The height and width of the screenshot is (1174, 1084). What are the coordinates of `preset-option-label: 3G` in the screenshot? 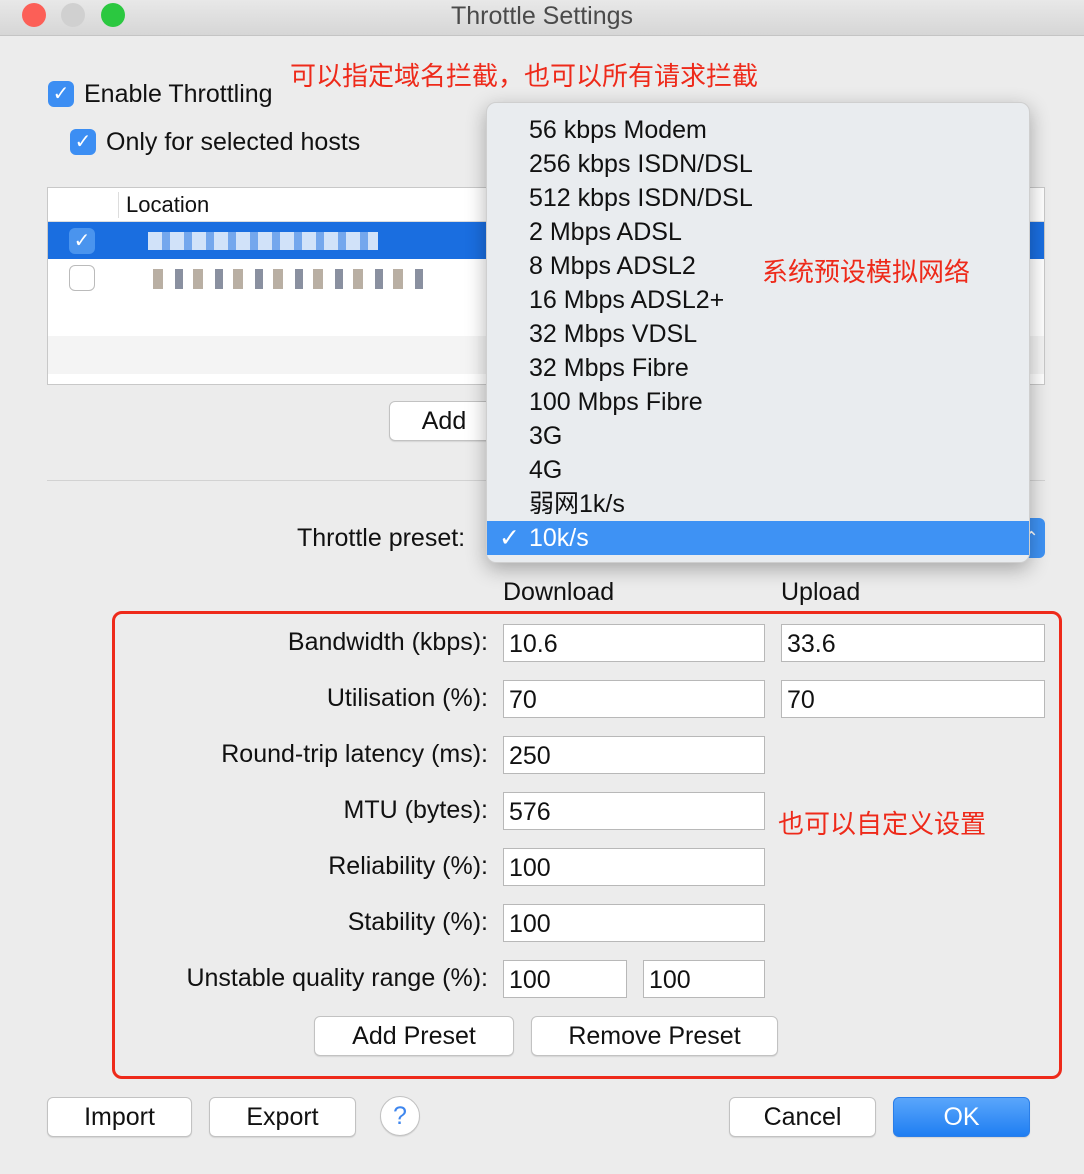 It's located at (546, 436).